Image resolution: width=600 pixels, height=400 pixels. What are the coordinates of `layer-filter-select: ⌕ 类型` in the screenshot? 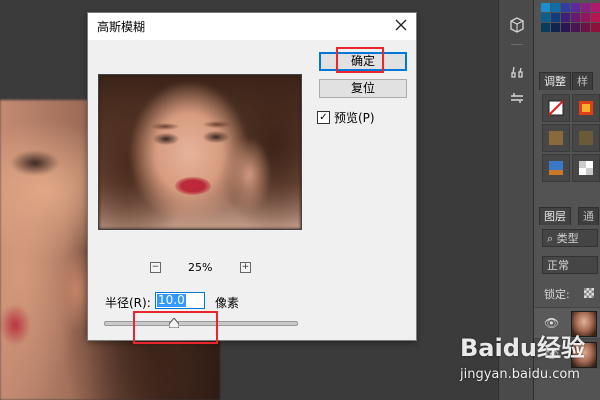 It's located at (570, 238).